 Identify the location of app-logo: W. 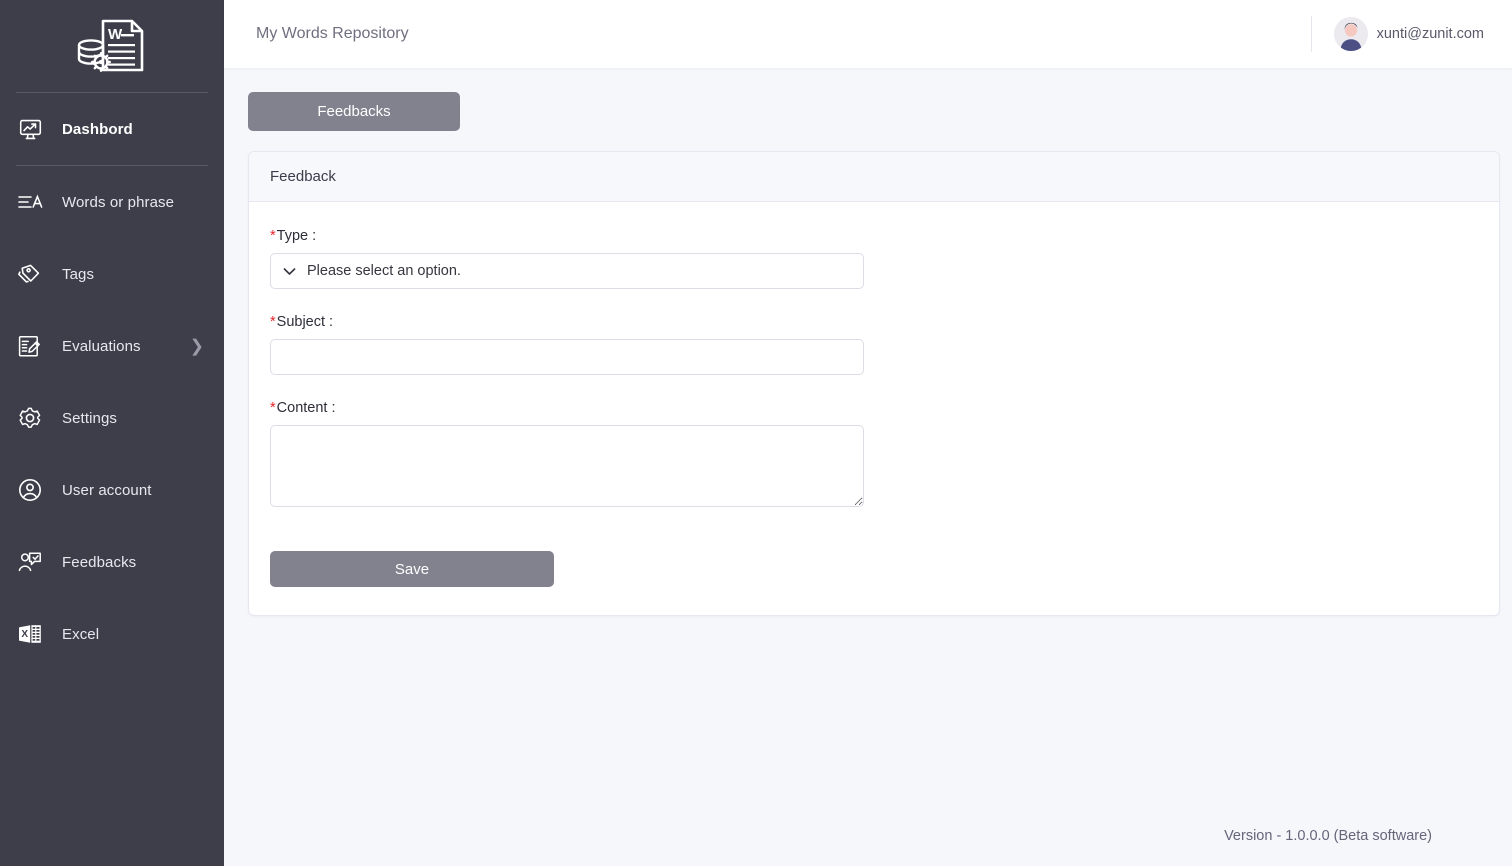
(112, 46).